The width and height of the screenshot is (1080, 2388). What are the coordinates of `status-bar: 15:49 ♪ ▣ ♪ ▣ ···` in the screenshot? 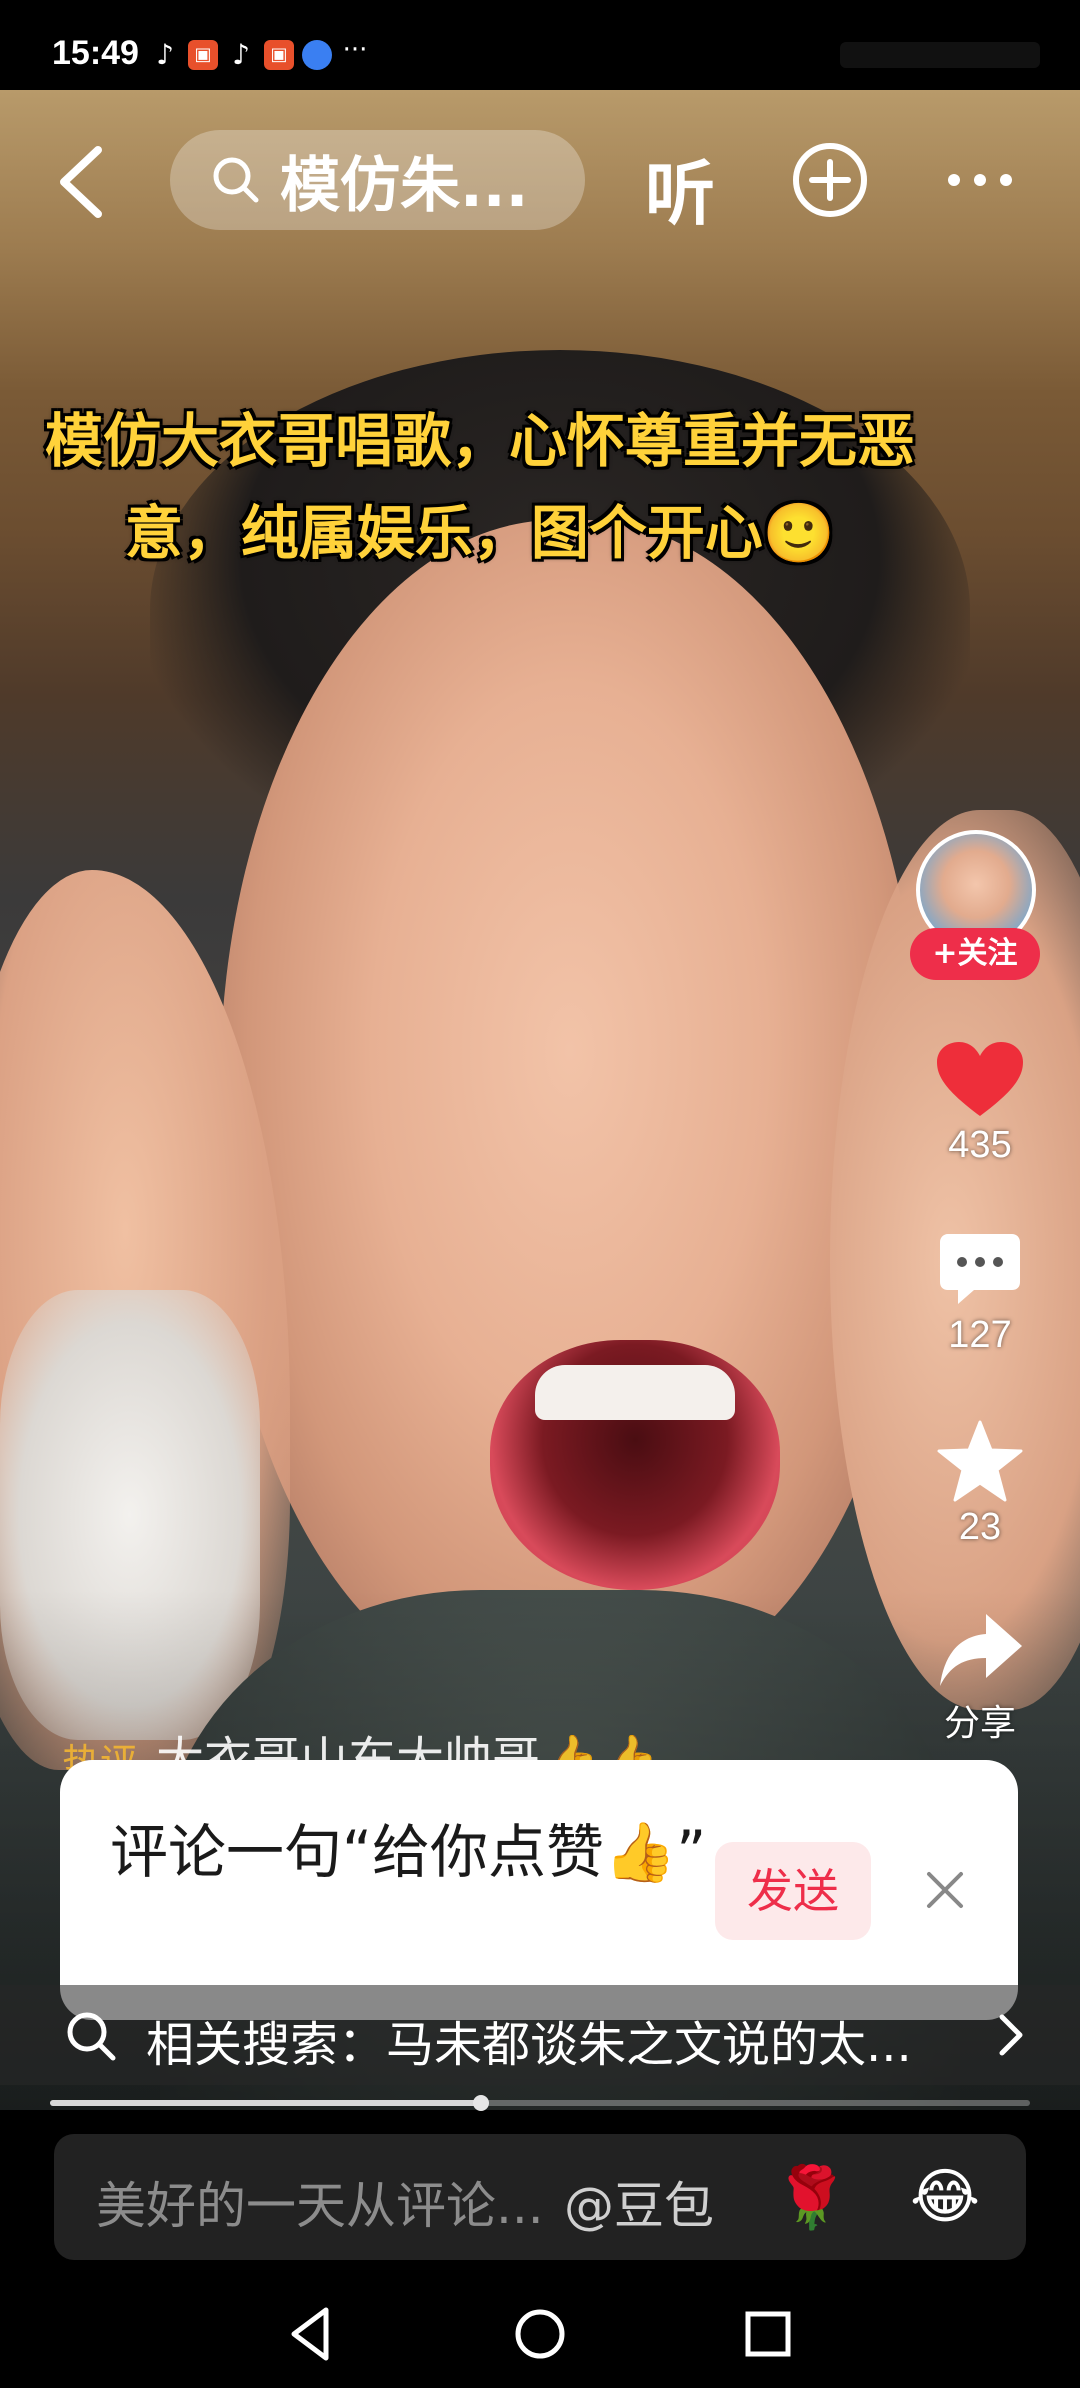 It's located at (540, 45).